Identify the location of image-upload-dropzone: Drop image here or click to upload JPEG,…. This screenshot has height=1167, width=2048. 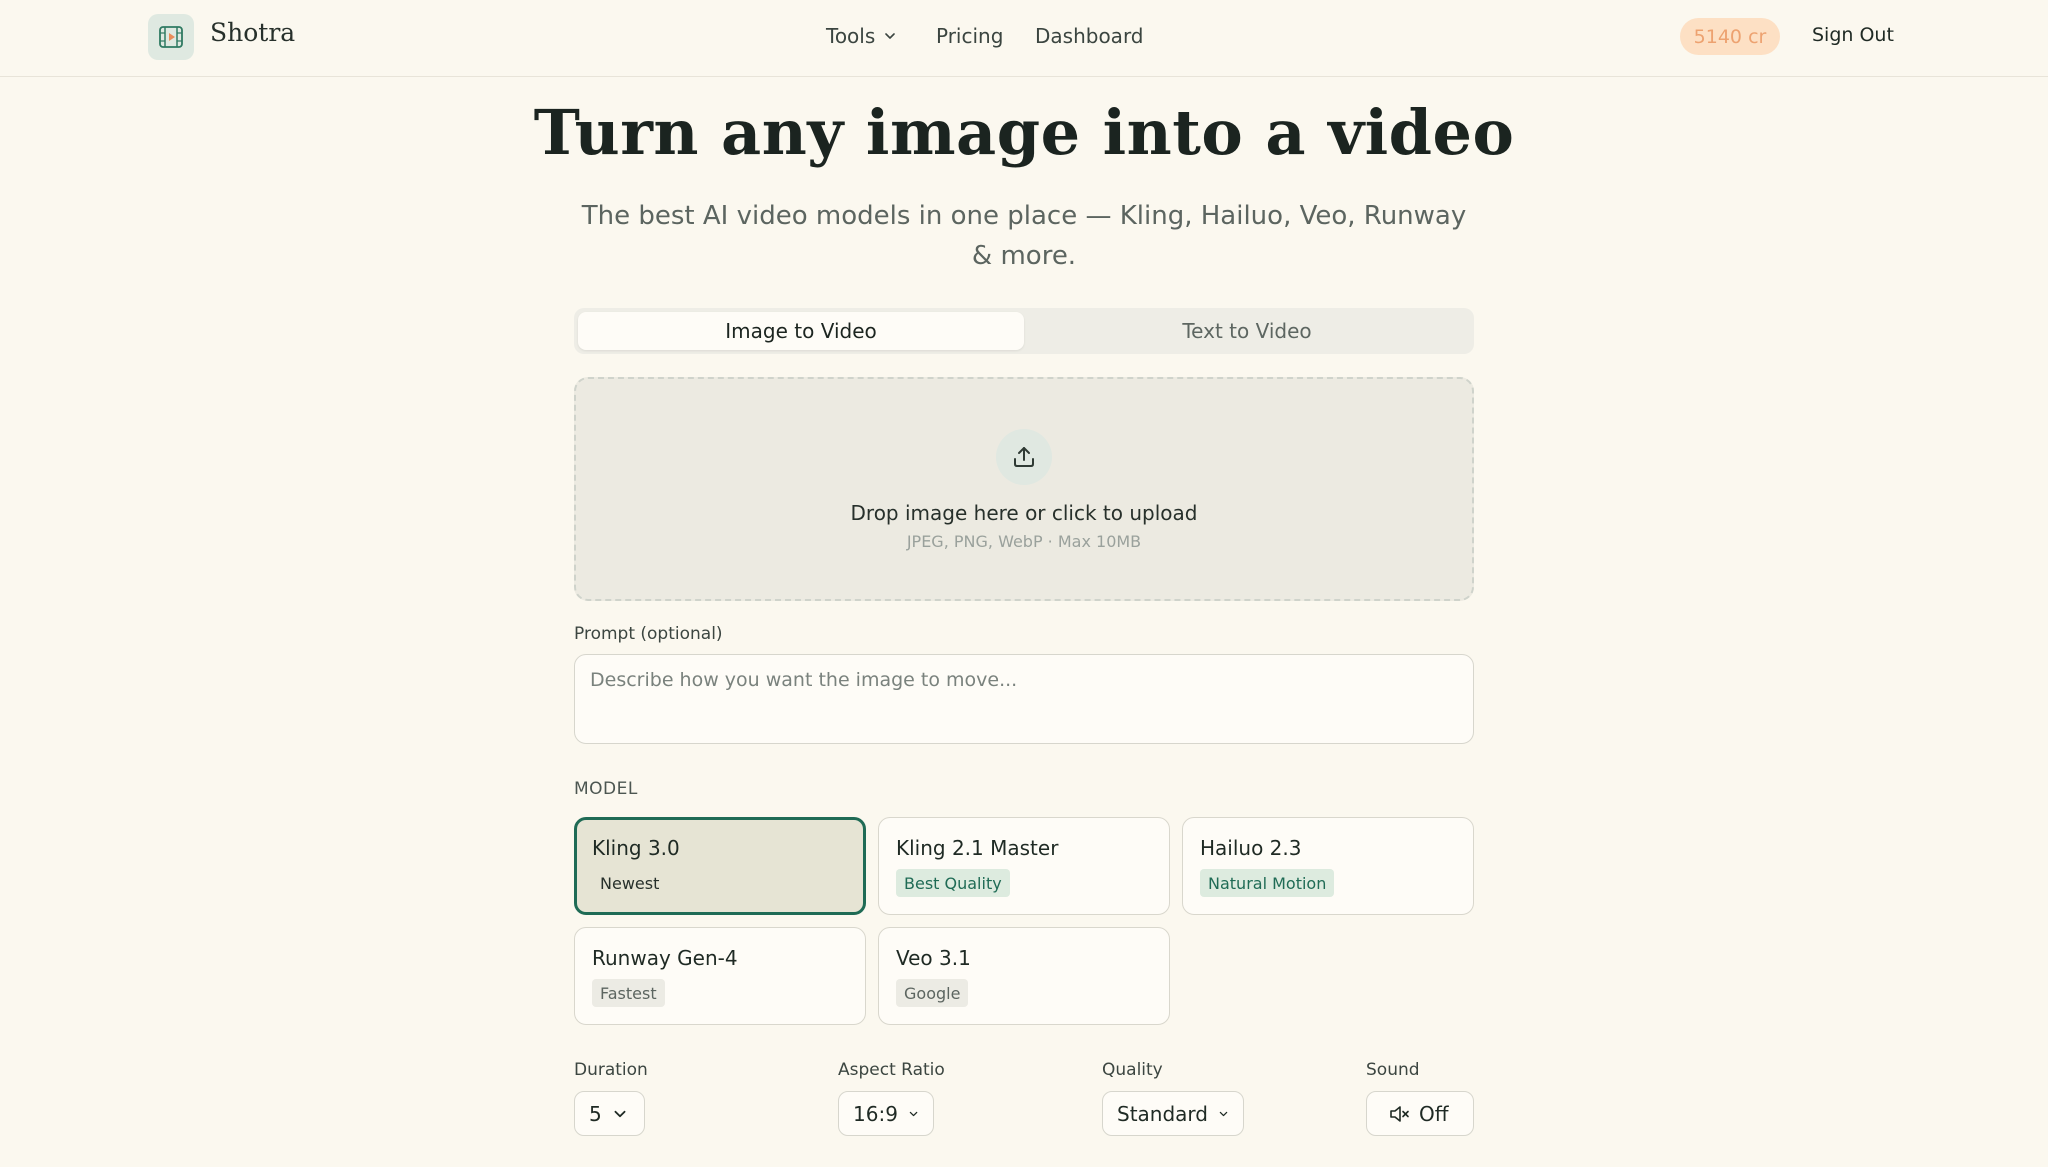
(1024, 489).